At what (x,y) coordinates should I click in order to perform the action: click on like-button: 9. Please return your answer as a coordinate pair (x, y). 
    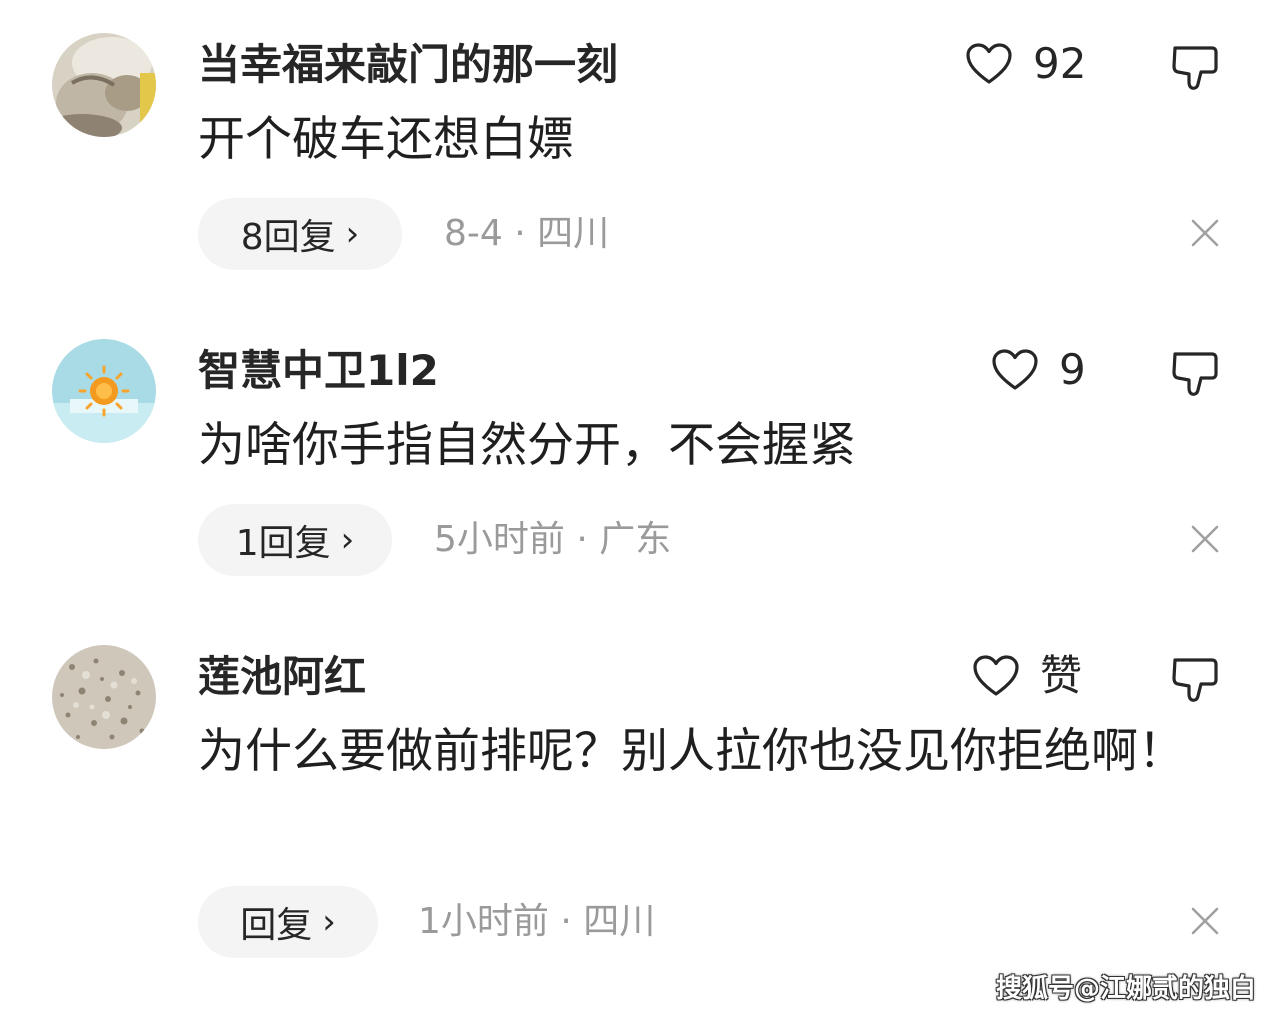
    Looking at the image, I should click on (1038, 370).